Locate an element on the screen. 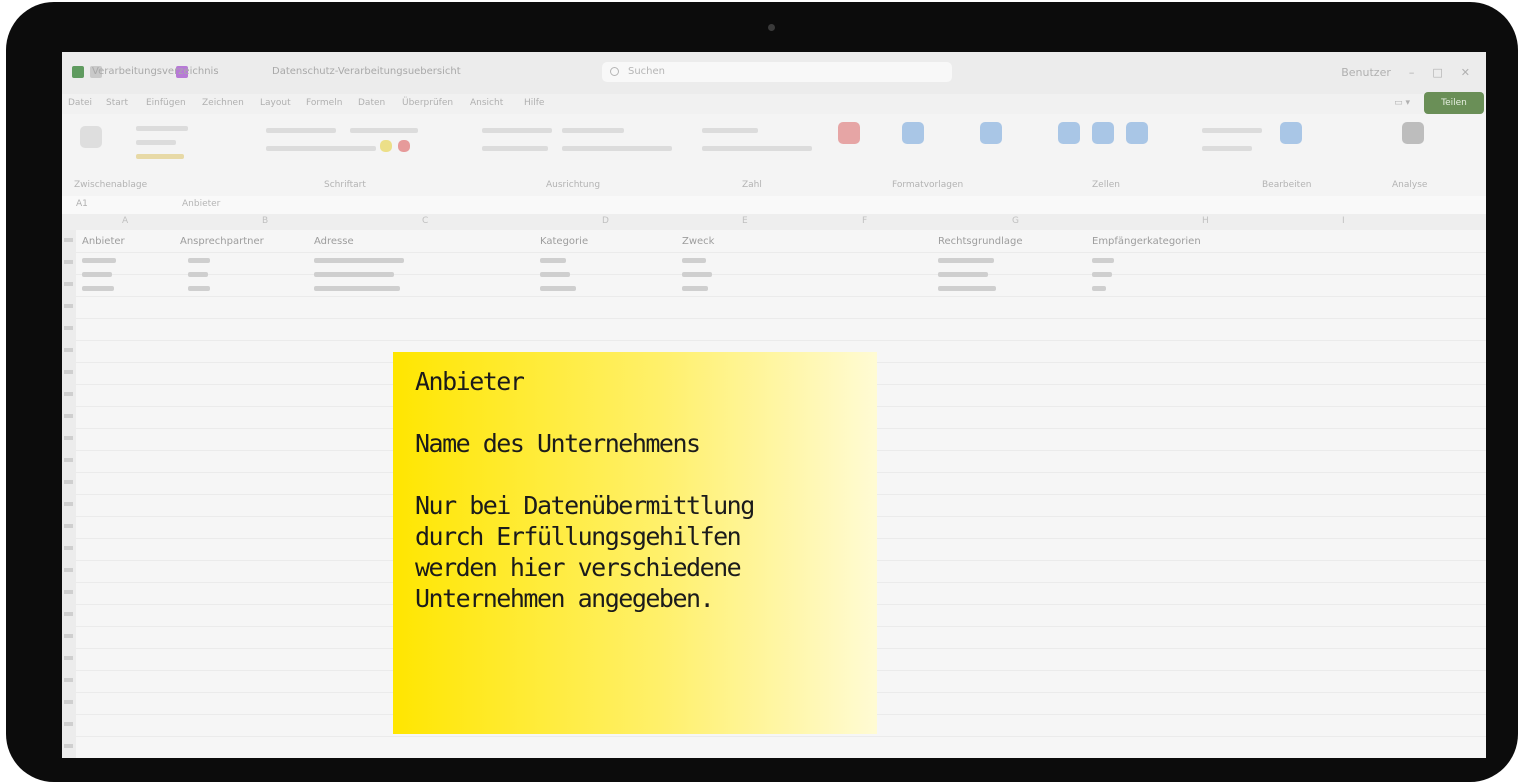 The height and width of the screenshot is (782, 1524). note-line: Name des Unternehmens is located at coordinates (558, 443).